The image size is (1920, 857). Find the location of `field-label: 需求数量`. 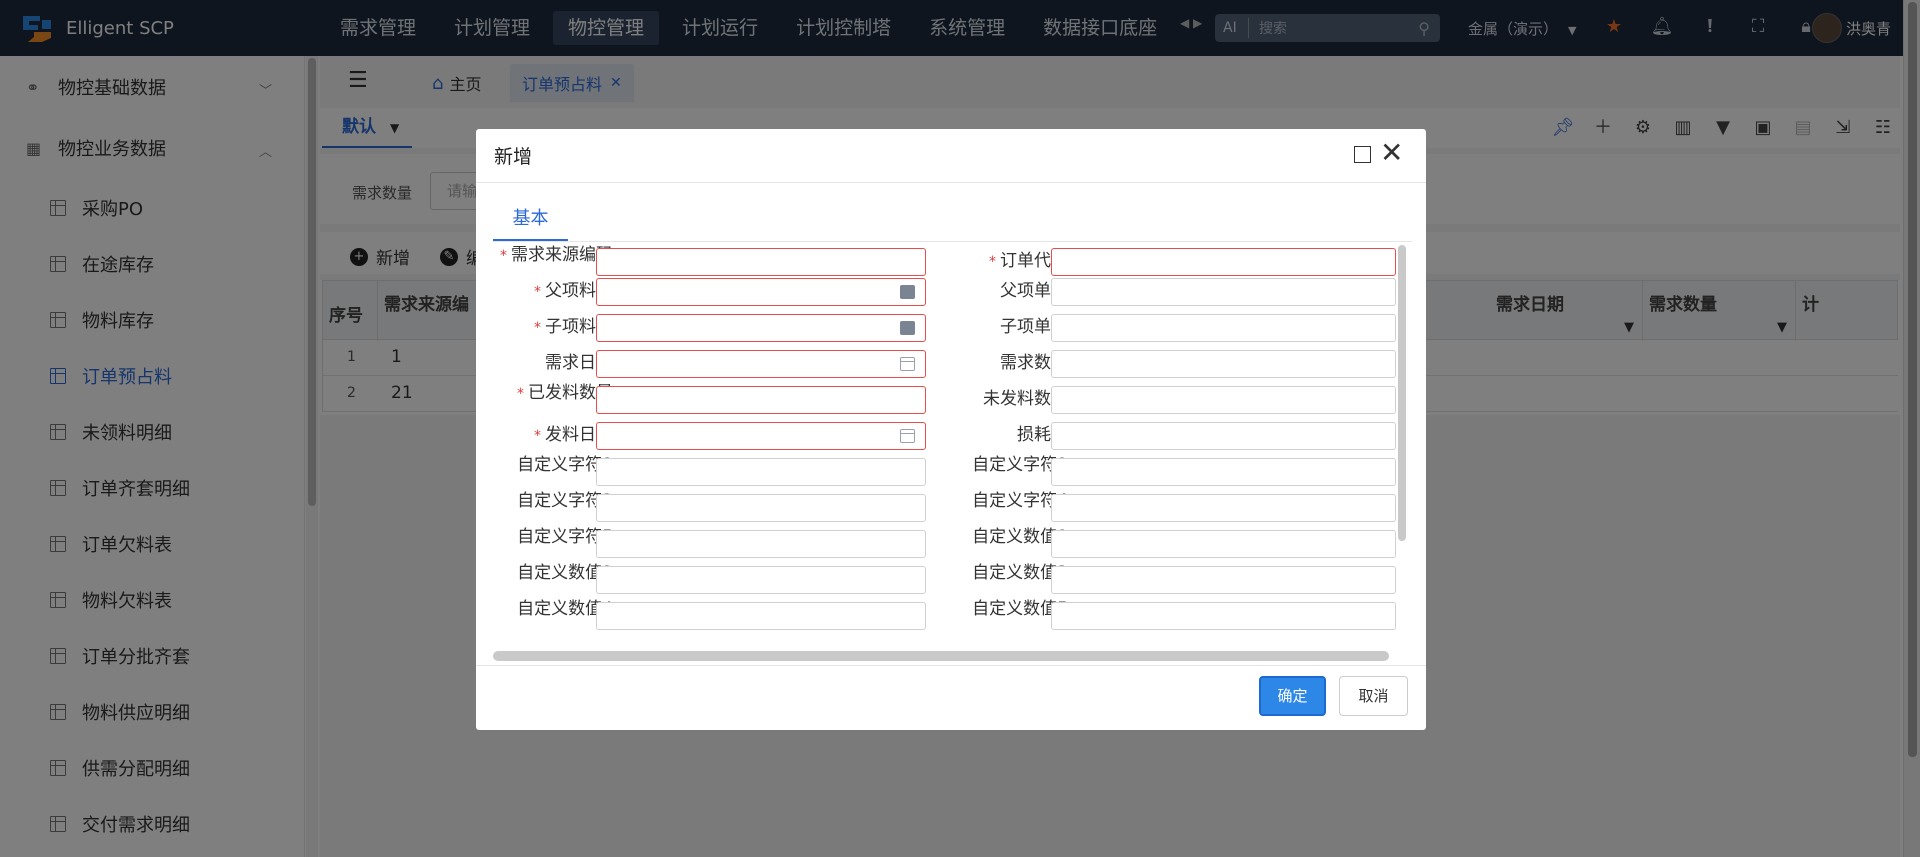

field-label: 需求数量 is located at coordinates (1034, 363).